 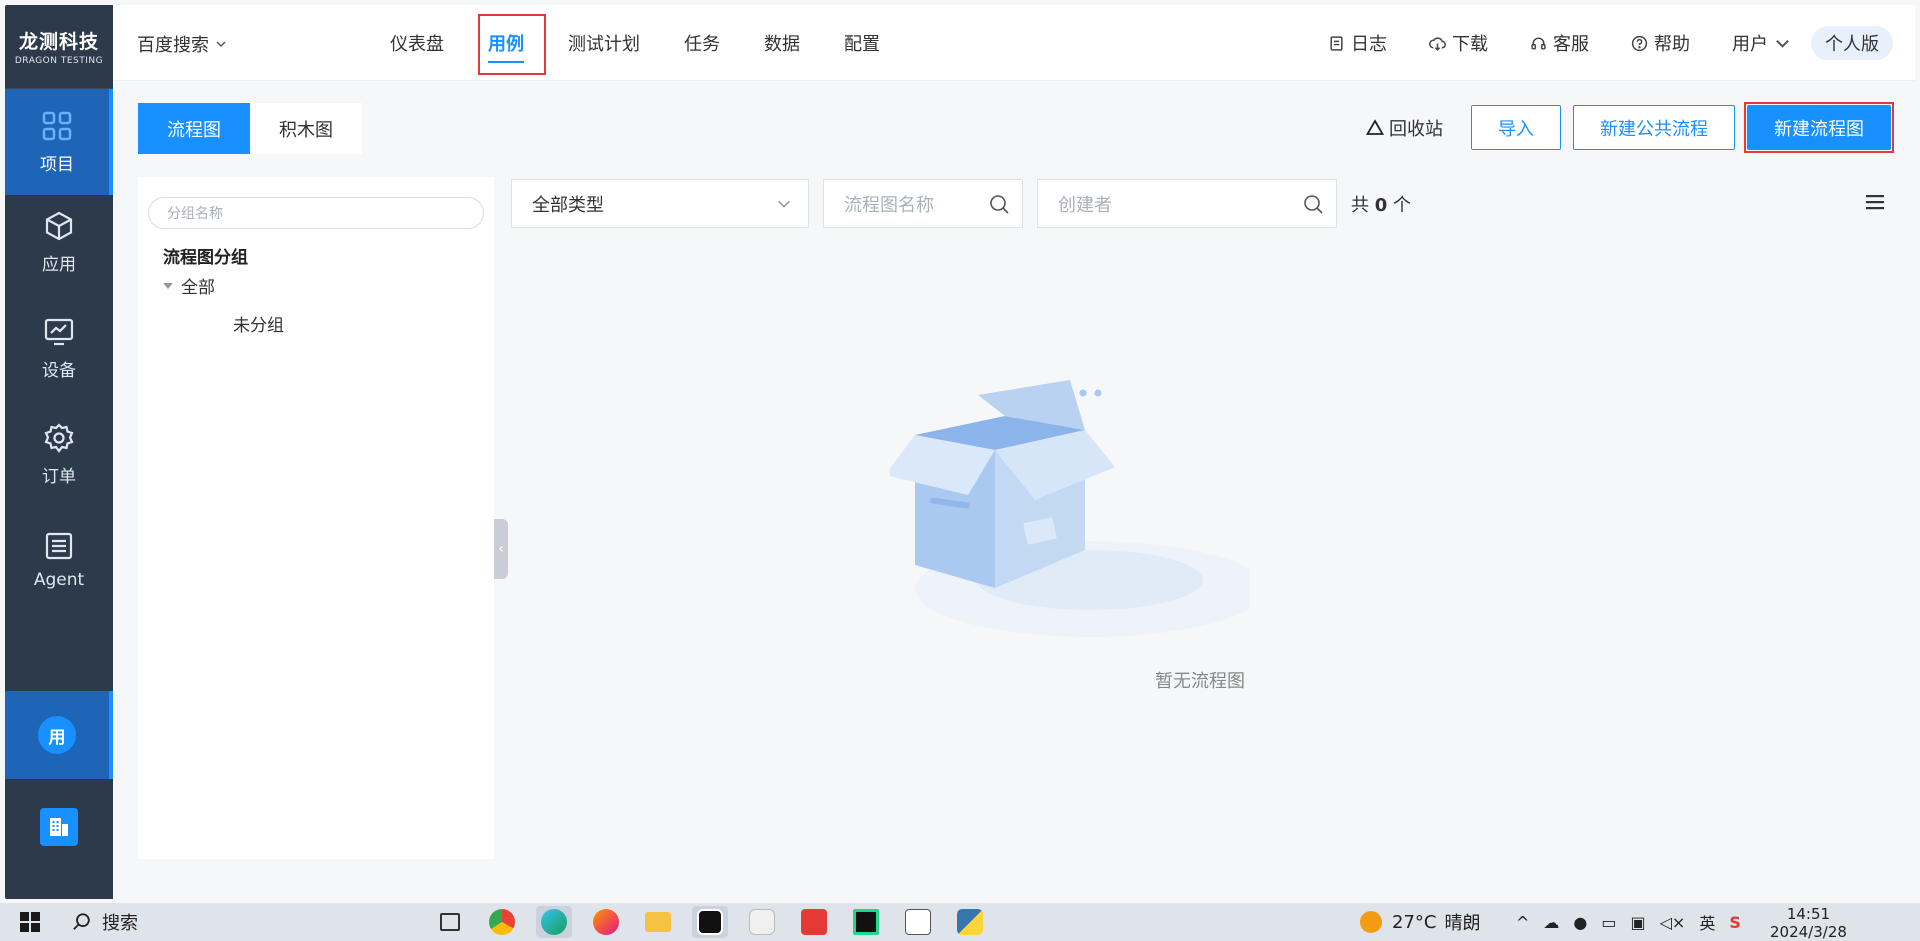 I want to click on chevron-up-icon: ^, so click(x=1522, y=922).